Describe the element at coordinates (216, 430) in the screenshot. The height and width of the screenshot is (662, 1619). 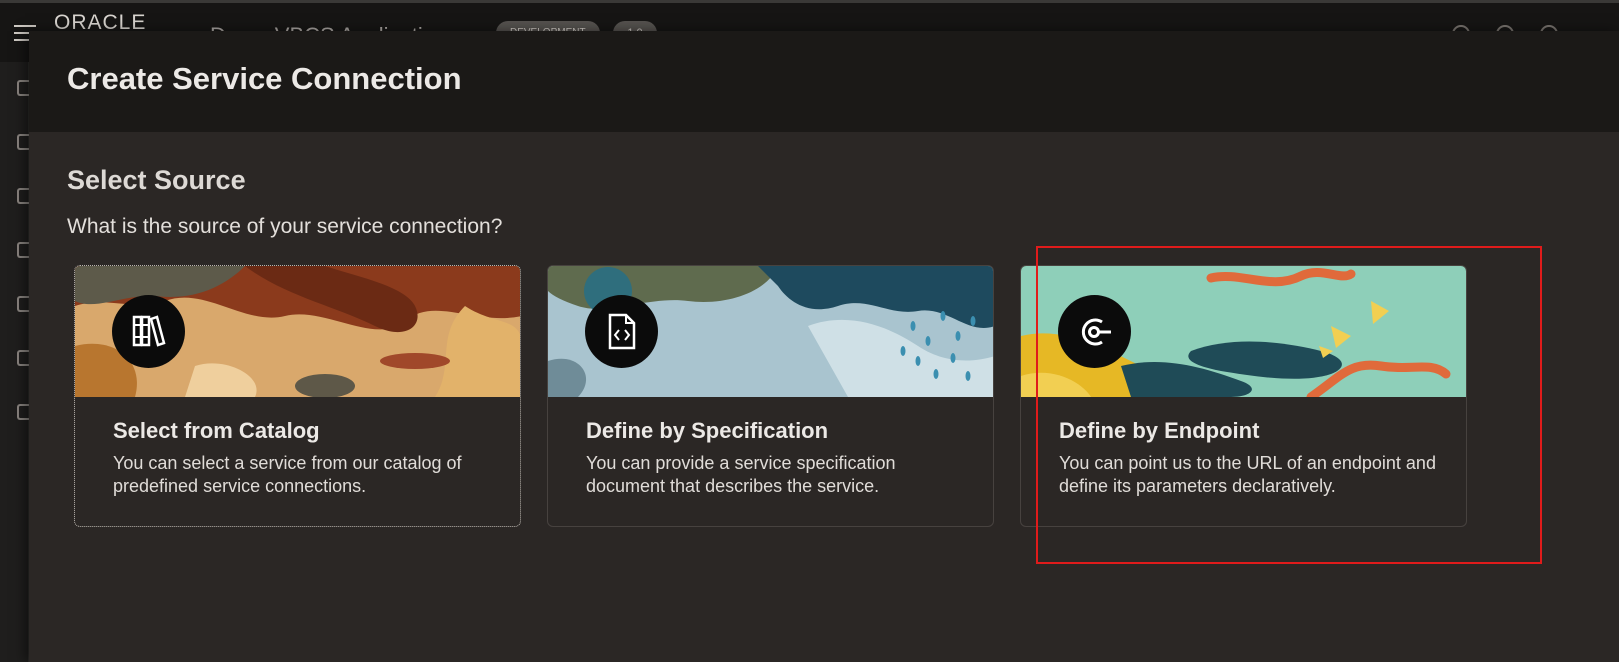
I see `card-title: Select from Catalog` at that location.